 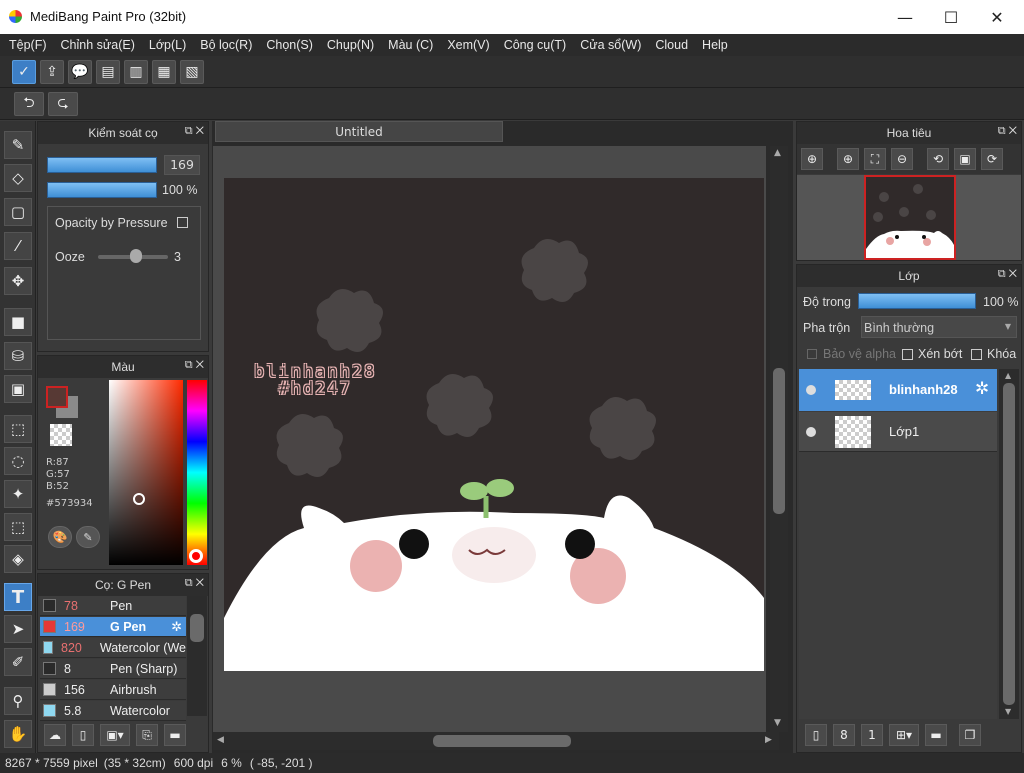 I want to click on brush-settings-icon: ⎘, so click(x=147, y=735).